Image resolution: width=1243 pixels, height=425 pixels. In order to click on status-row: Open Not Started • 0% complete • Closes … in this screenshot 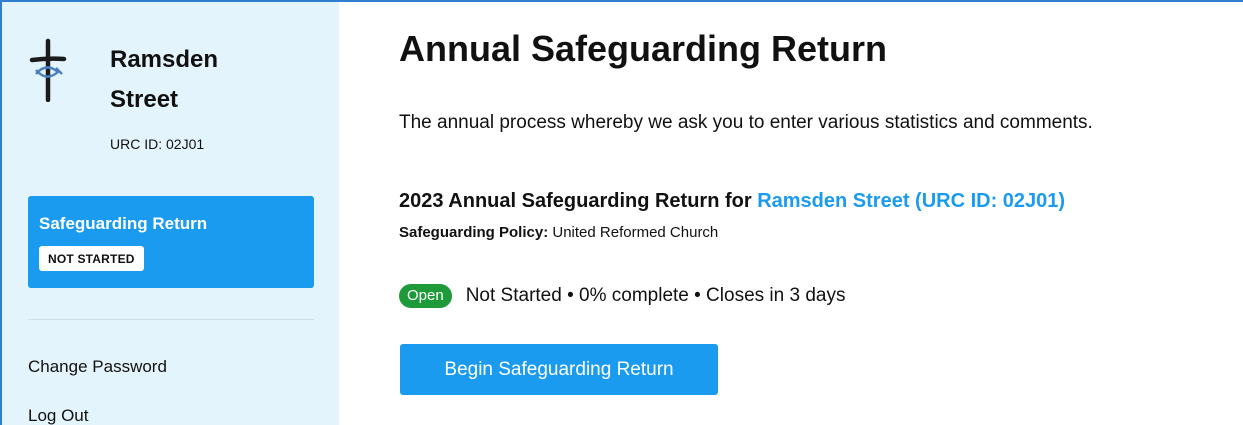, I will do `click(622, 296)`.